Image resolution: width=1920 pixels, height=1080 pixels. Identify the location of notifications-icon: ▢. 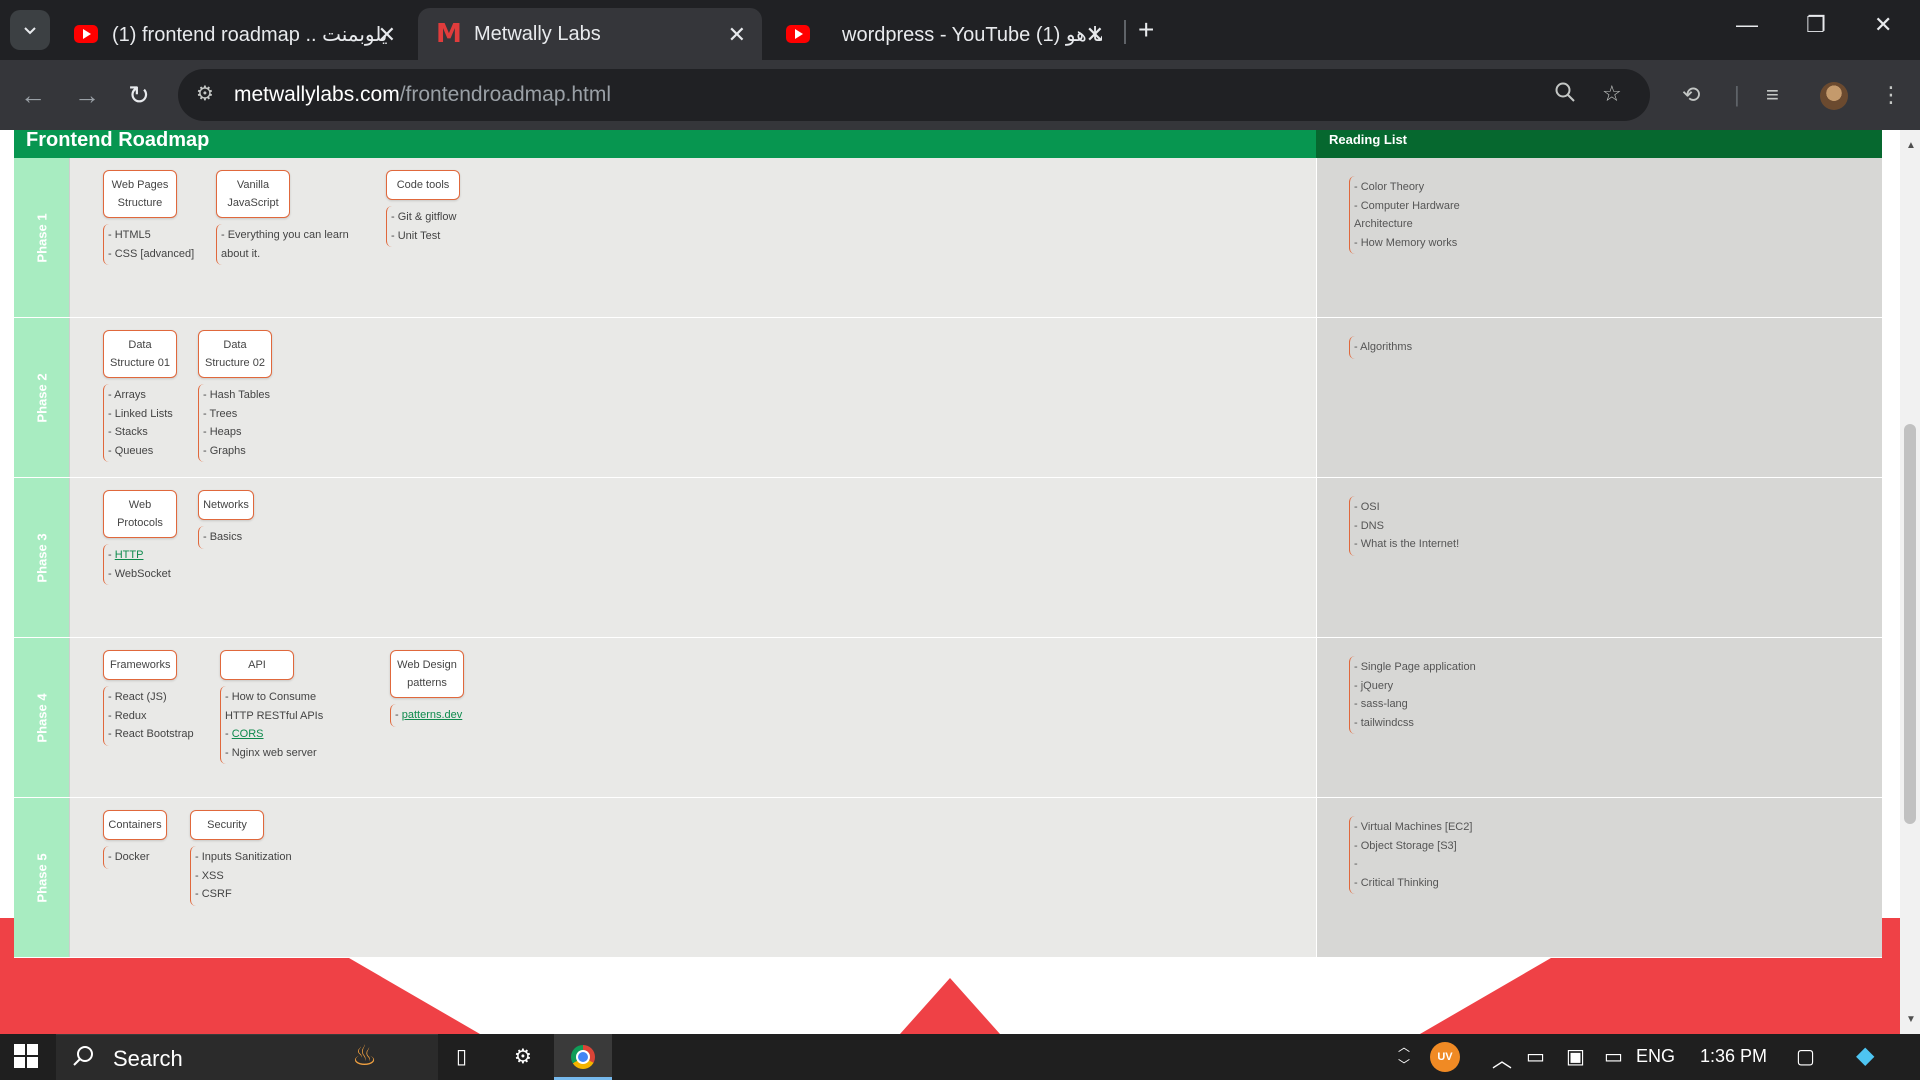
(1805, 1056).